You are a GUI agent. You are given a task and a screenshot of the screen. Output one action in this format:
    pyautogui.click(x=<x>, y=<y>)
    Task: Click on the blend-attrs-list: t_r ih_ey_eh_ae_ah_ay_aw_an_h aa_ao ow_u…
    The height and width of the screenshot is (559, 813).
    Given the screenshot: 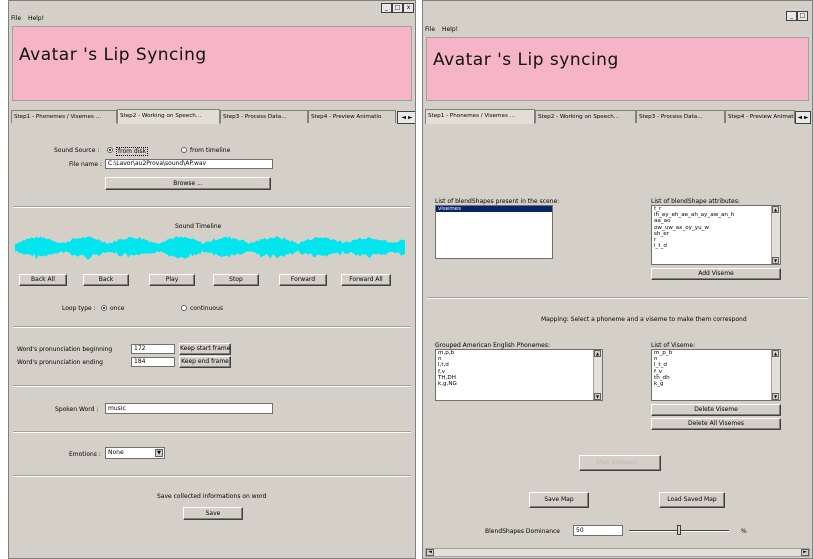 What is the action you would take?
    pyautogui.click(x=716, y=235)
    